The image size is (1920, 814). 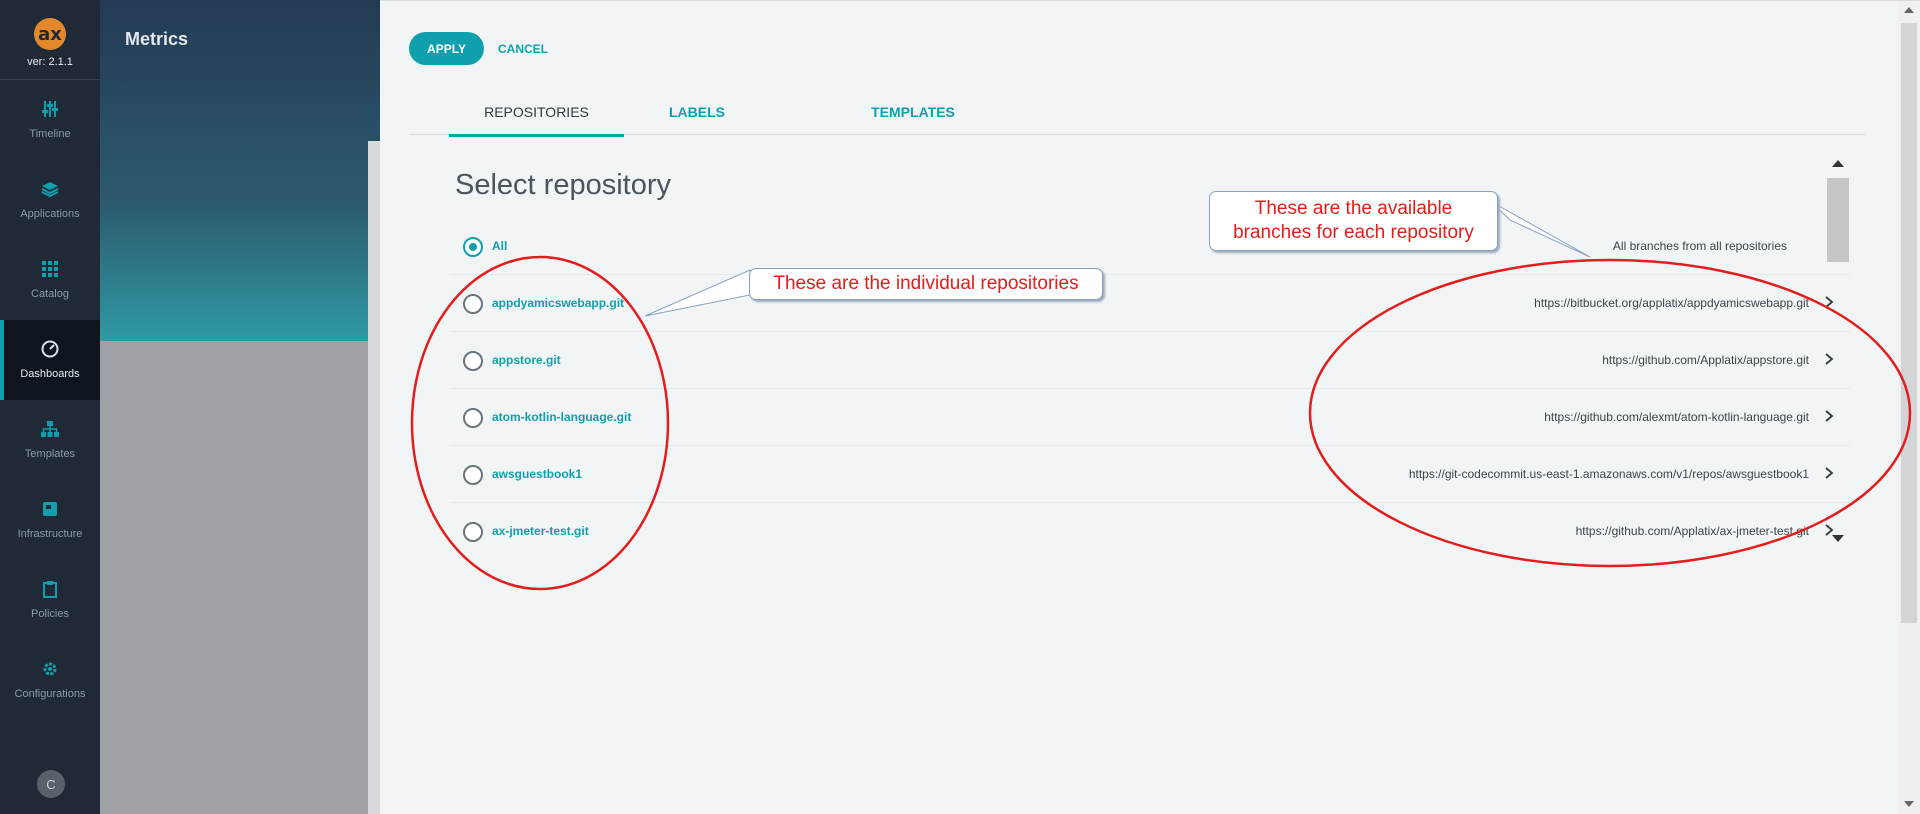 What do you see at coordinates (537, 474) in the screenshot?
I see `repo-name: awsguestbook1` at bounding box center [537, 474].